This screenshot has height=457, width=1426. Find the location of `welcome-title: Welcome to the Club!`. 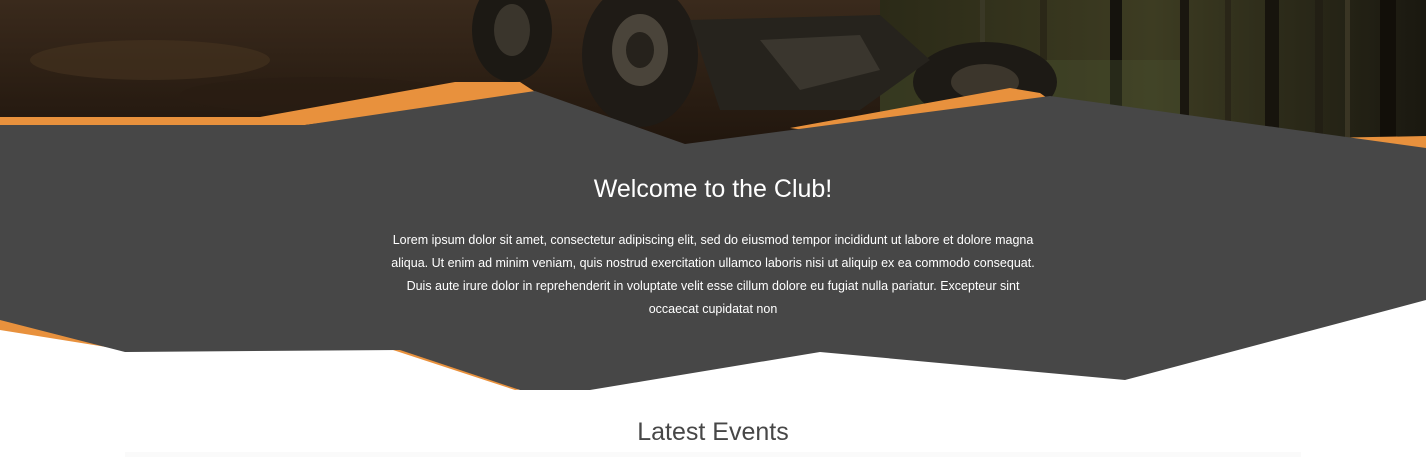

welcome-title: Welcome to the Club! is located at coordinates (713, 189).